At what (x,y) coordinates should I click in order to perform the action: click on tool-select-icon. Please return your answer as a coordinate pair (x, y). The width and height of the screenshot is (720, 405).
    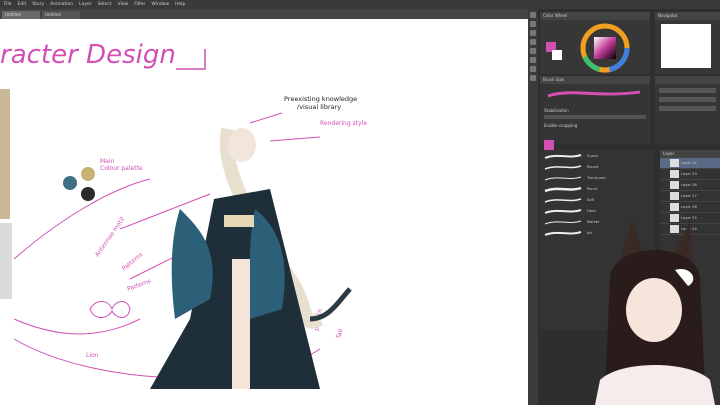
    Looking at the image, I should click on (533, 33).